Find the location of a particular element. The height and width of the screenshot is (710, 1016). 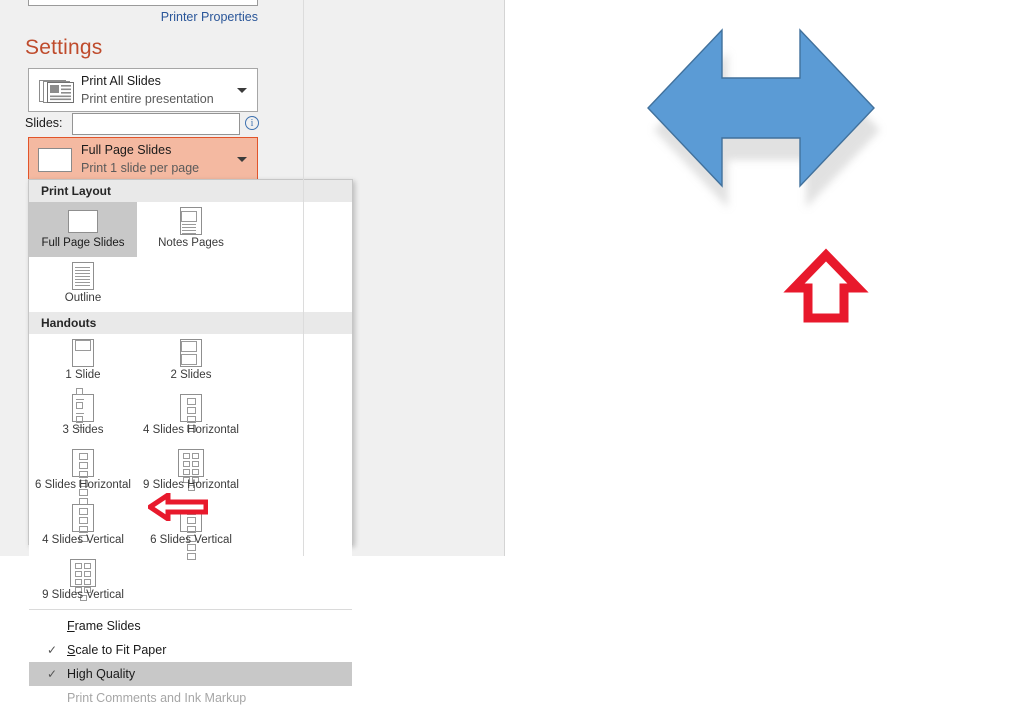

red-left-arrow-annotation is located at coordinates (177, 507).